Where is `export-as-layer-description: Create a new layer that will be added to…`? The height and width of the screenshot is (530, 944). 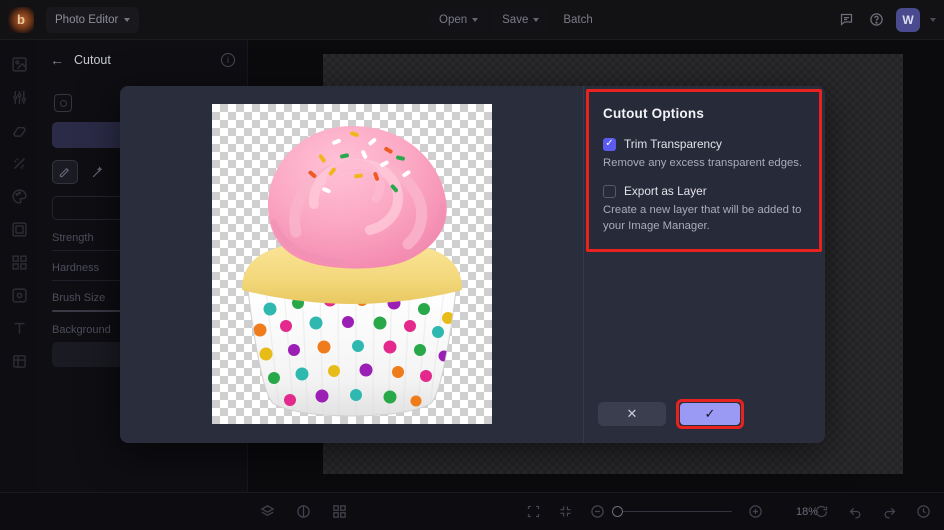 export-as-layer-description: Create a new layer that will be added to… is located at coordinates (702, 218).